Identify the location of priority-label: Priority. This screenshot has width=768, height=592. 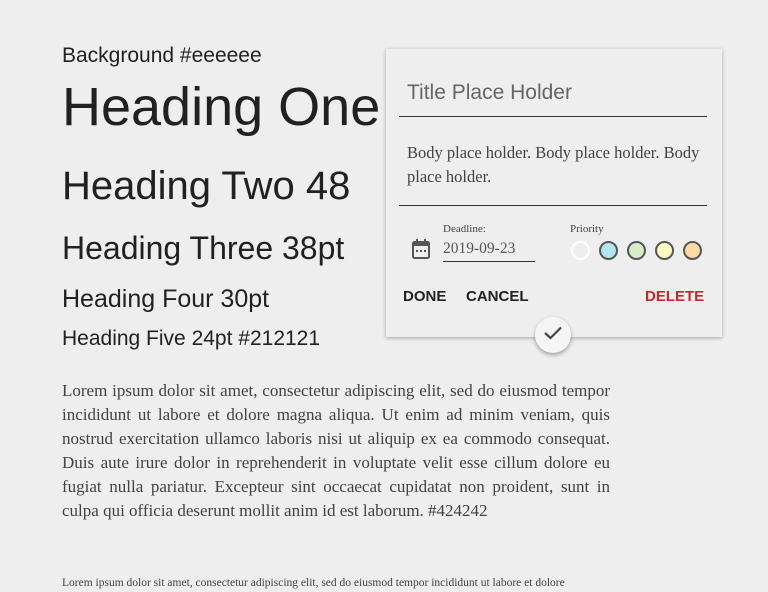
(587, 229).